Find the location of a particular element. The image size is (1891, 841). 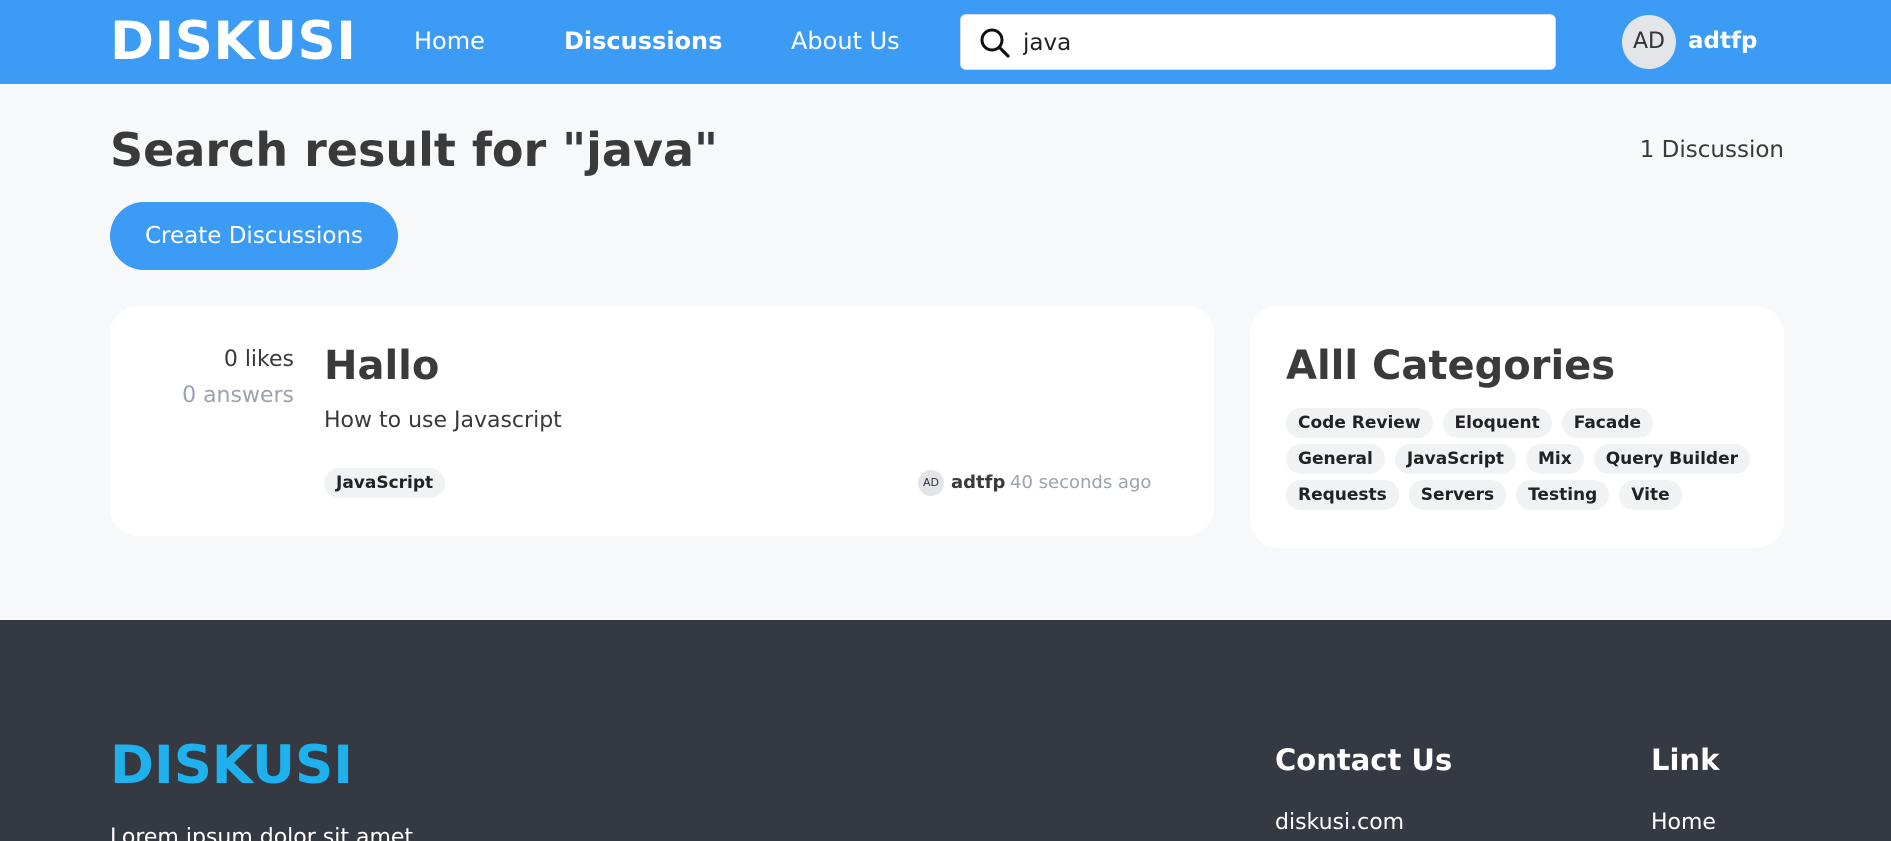

category-tag: Eloquent is located at coordinates (1497, 423).